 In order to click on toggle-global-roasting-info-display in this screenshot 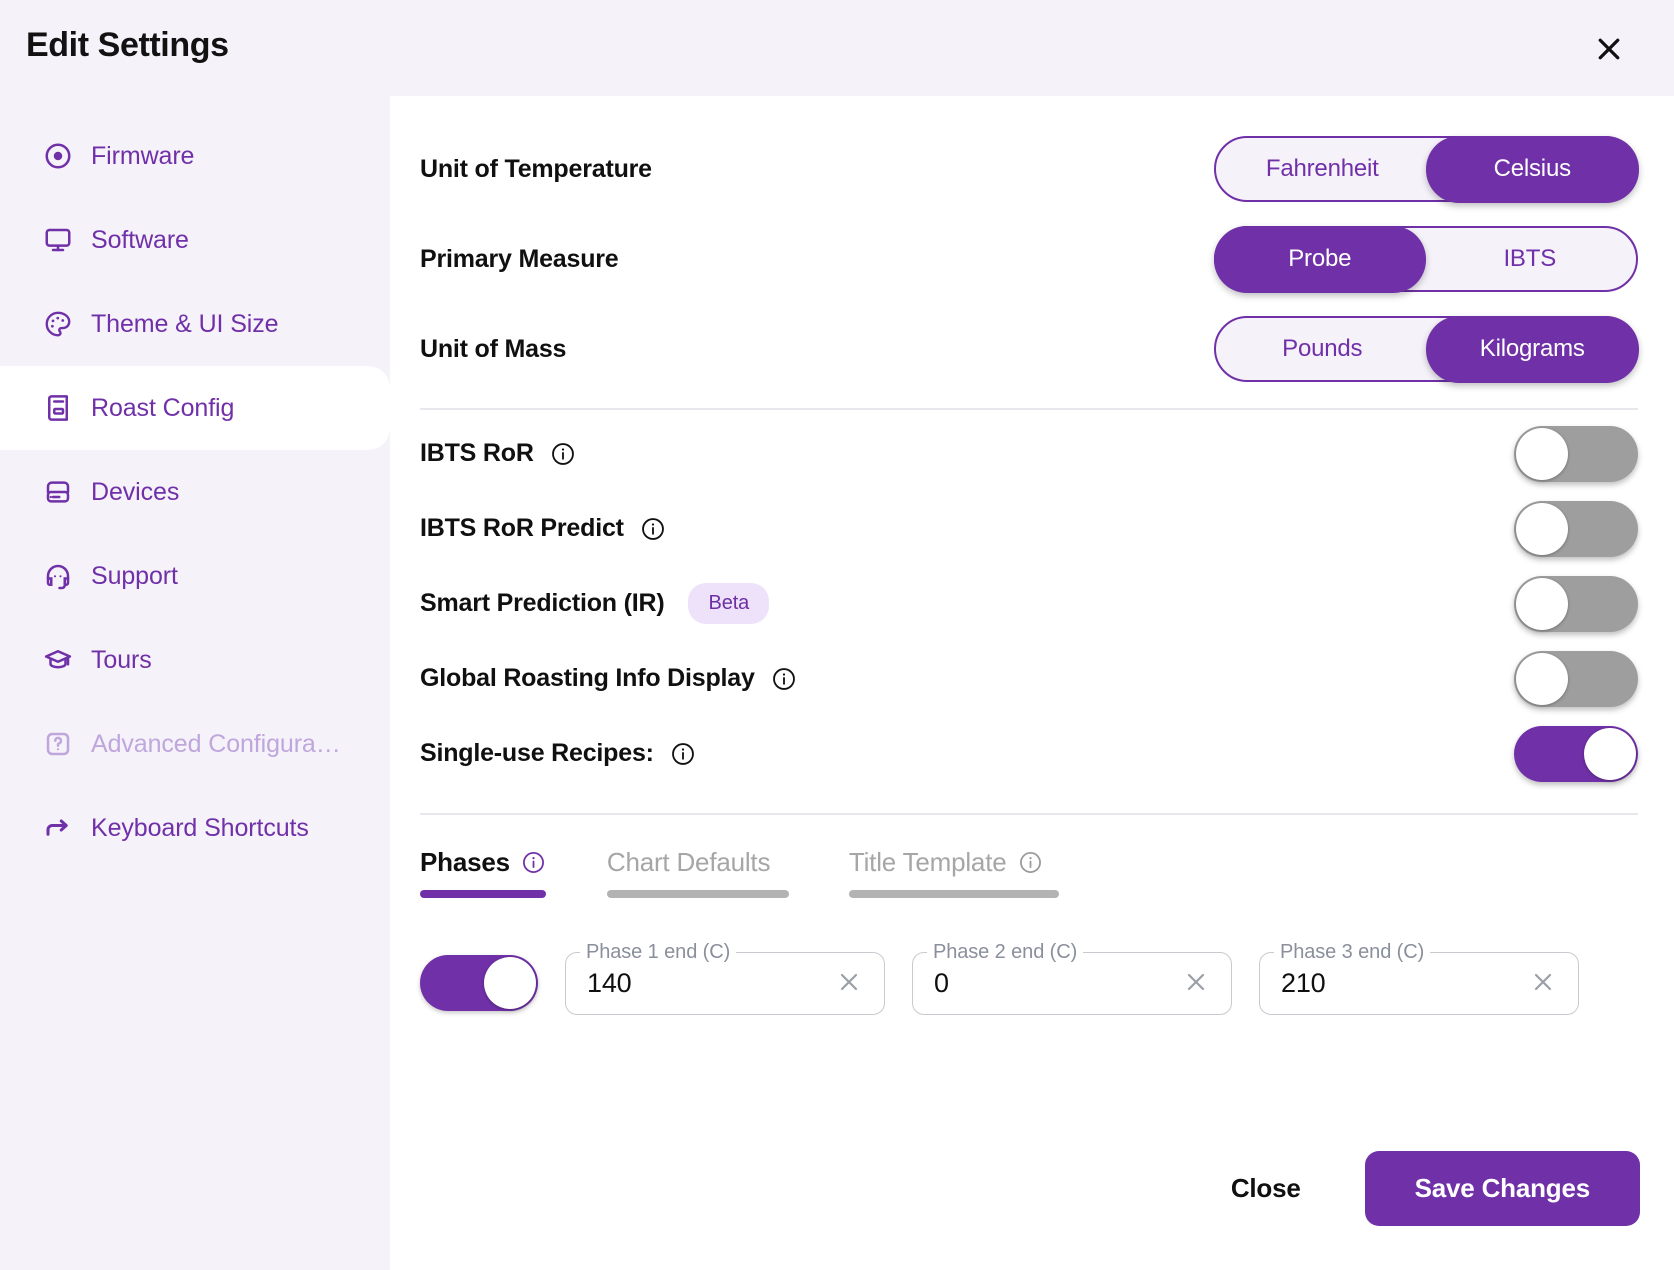, I will do `click(1576, 678)`.